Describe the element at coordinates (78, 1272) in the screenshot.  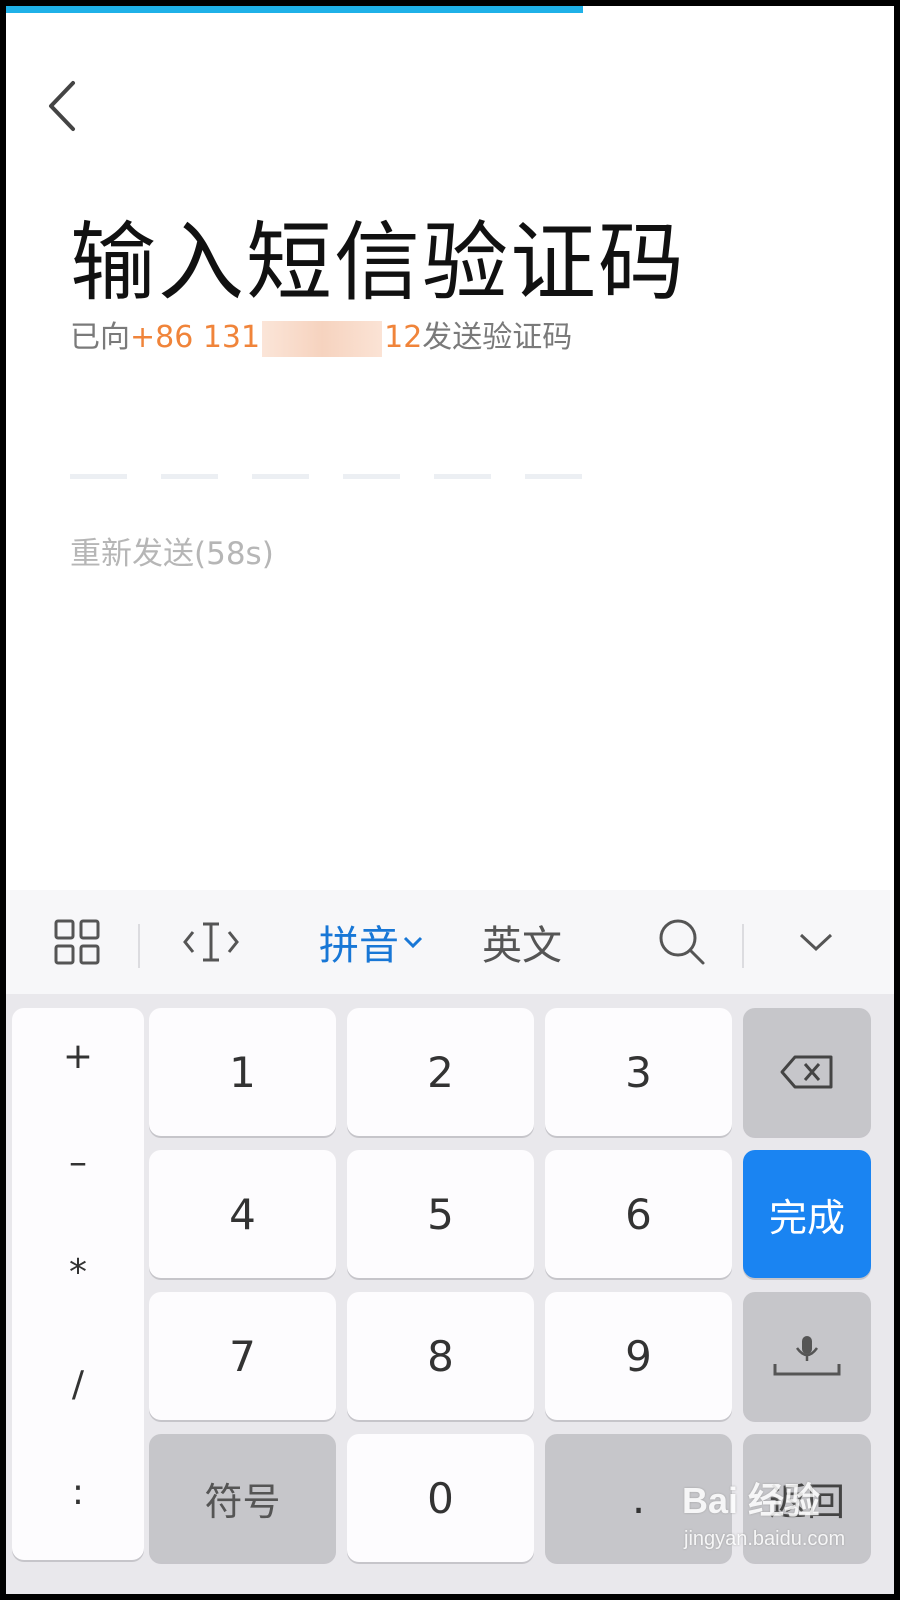
I see `symbol-key-asterisk: *` at that location.